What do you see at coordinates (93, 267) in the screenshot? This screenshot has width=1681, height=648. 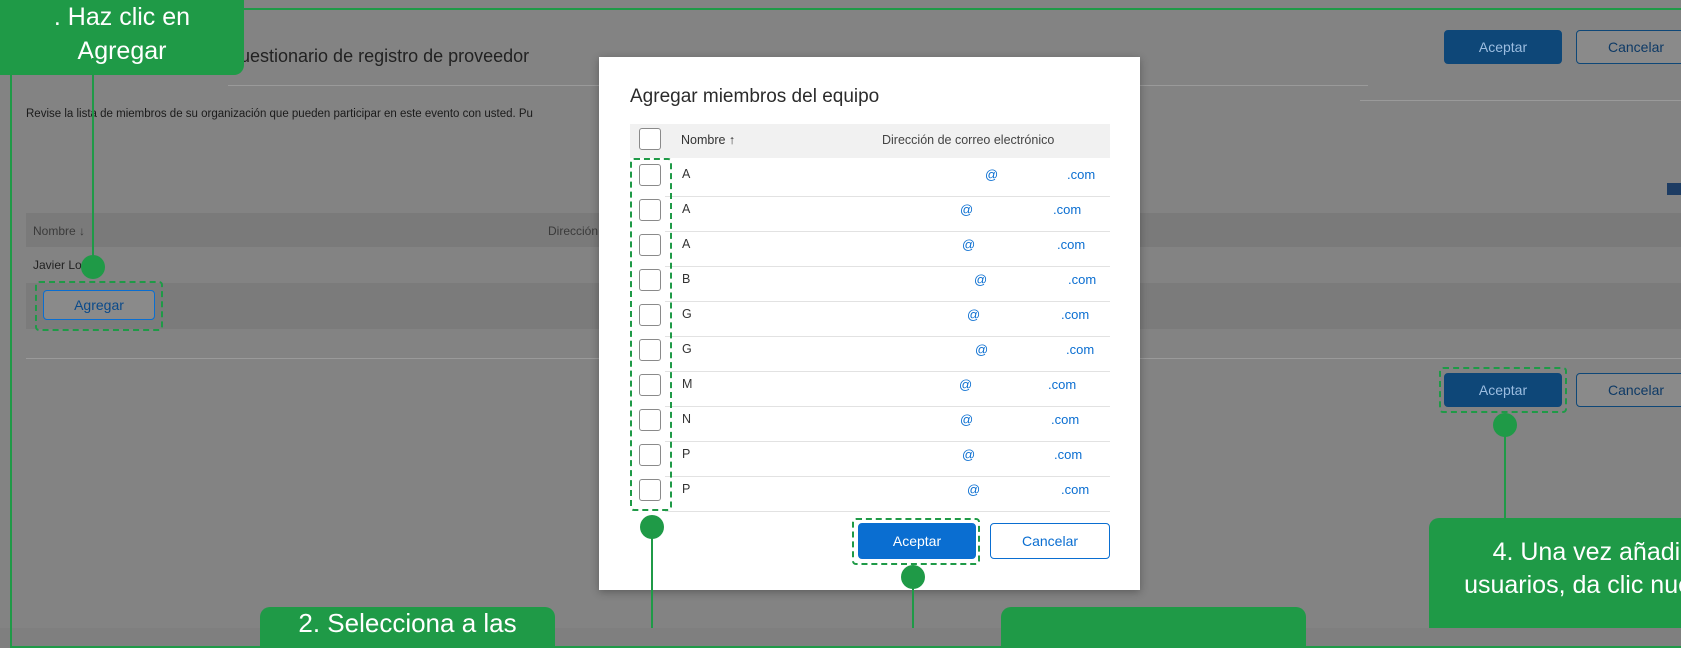 I see `connector-dot` at bounding box center [93, 267].